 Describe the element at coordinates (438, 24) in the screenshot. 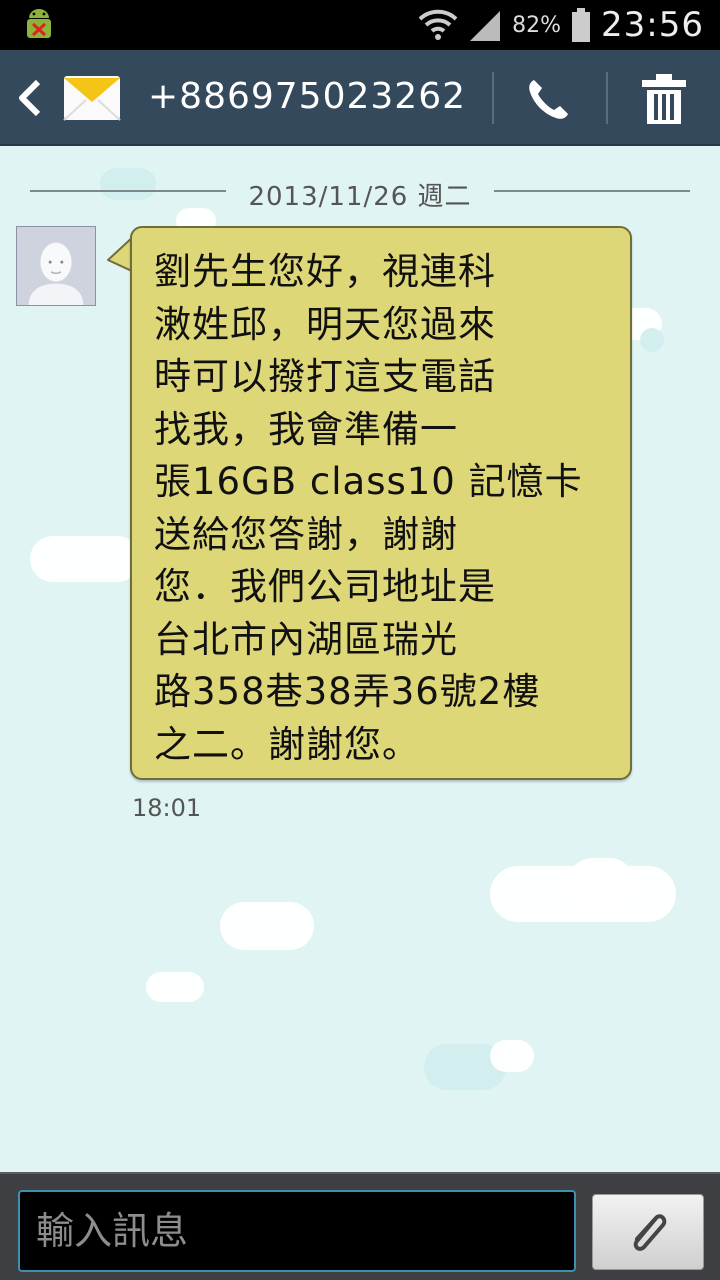

I see `wifi-icon` at that location.